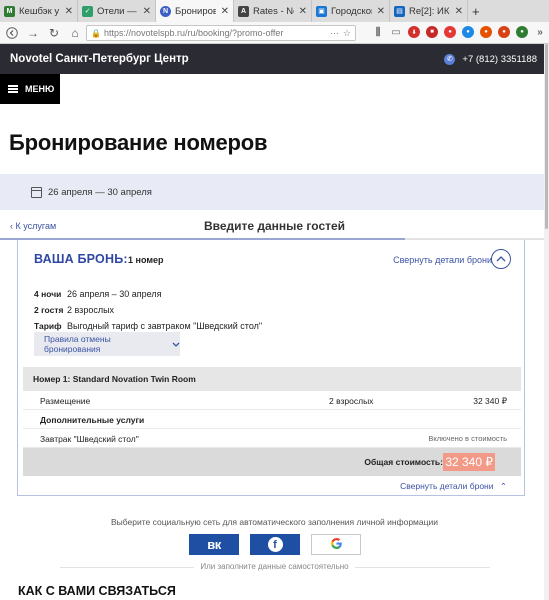 The image size is (549, 600). Describe the element at coordinates (460, 32) in the screenshot. I see `extensions-toolbar: ⫼ ▭ ⬇ ■ ● ● ● ● ● » ≡` at that location.